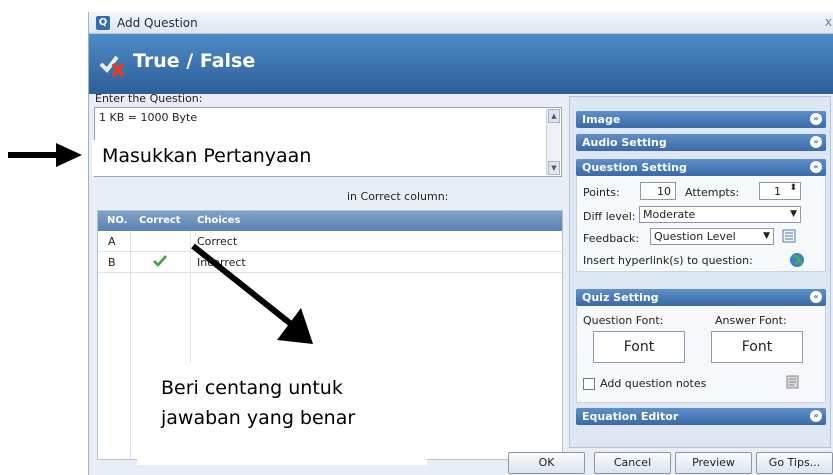  I want to click on question-label: Enter the Question:, so click(149, 98).